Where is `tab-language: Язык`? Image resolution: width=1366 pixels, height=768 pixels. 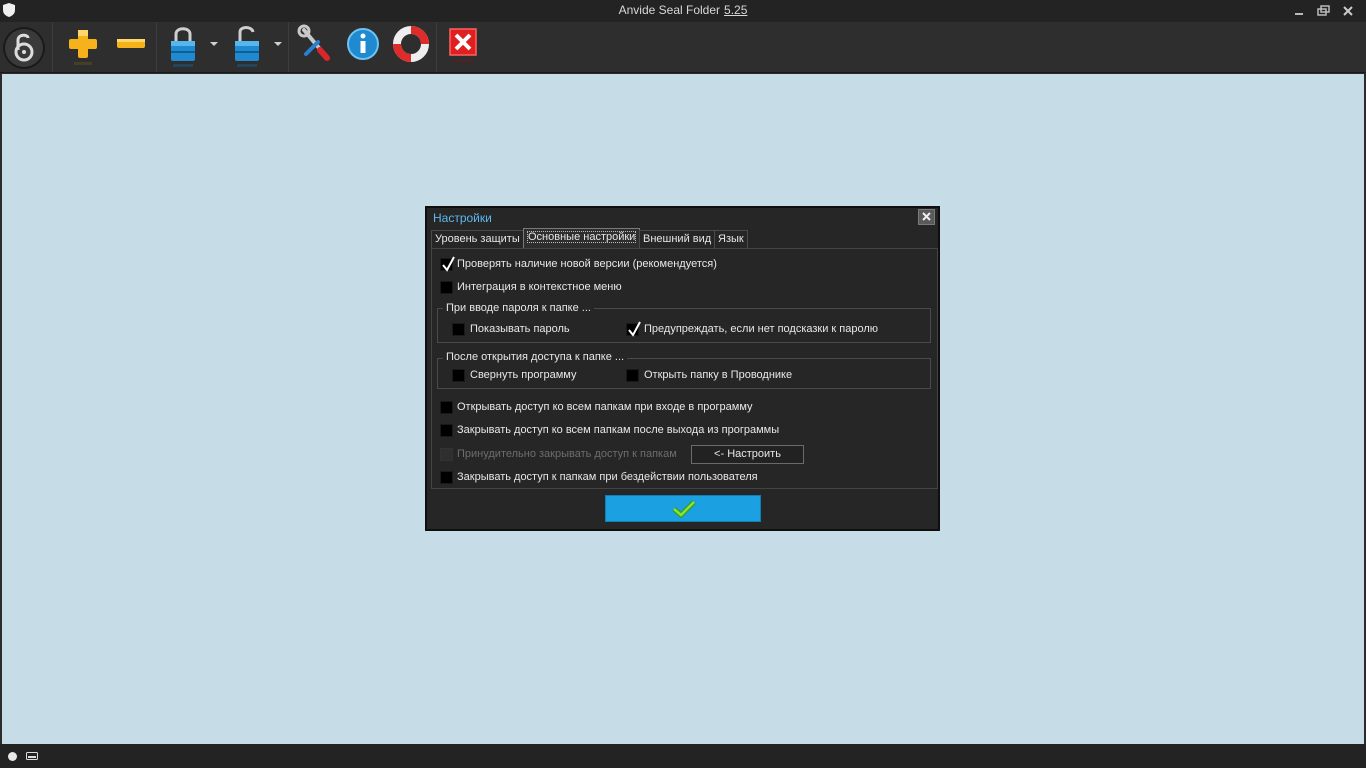 tab-language: Язык is located at coordinates (731, 239).